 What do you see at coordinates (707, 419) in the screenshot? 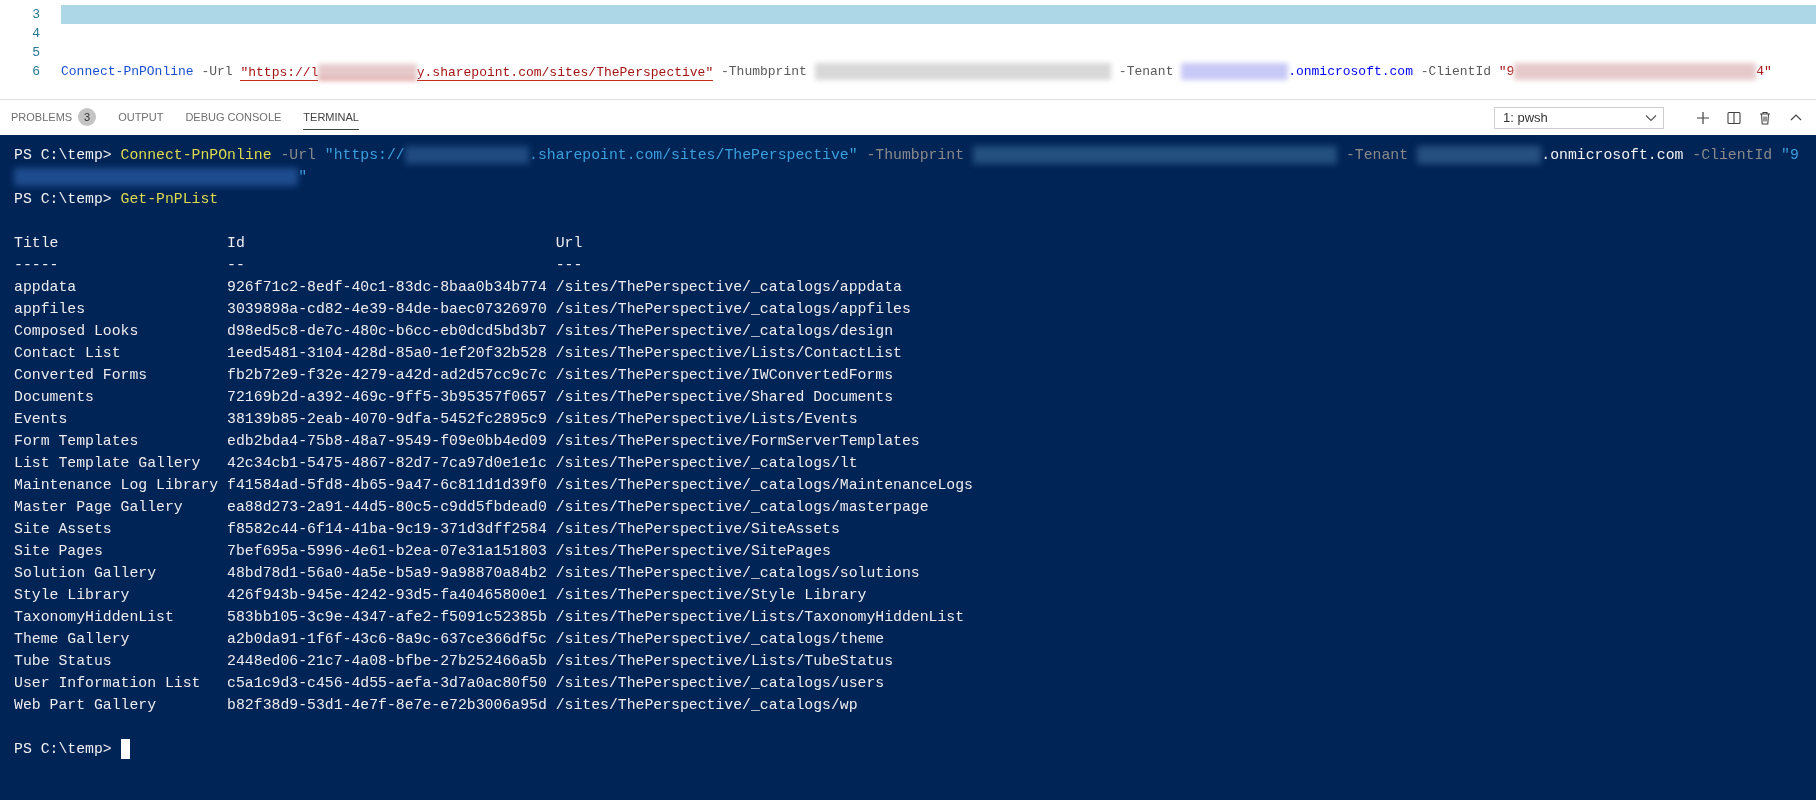
I see `table-cell-text: /sites/ThePerspective/Lists/Events` at bounding box center [707, 419].